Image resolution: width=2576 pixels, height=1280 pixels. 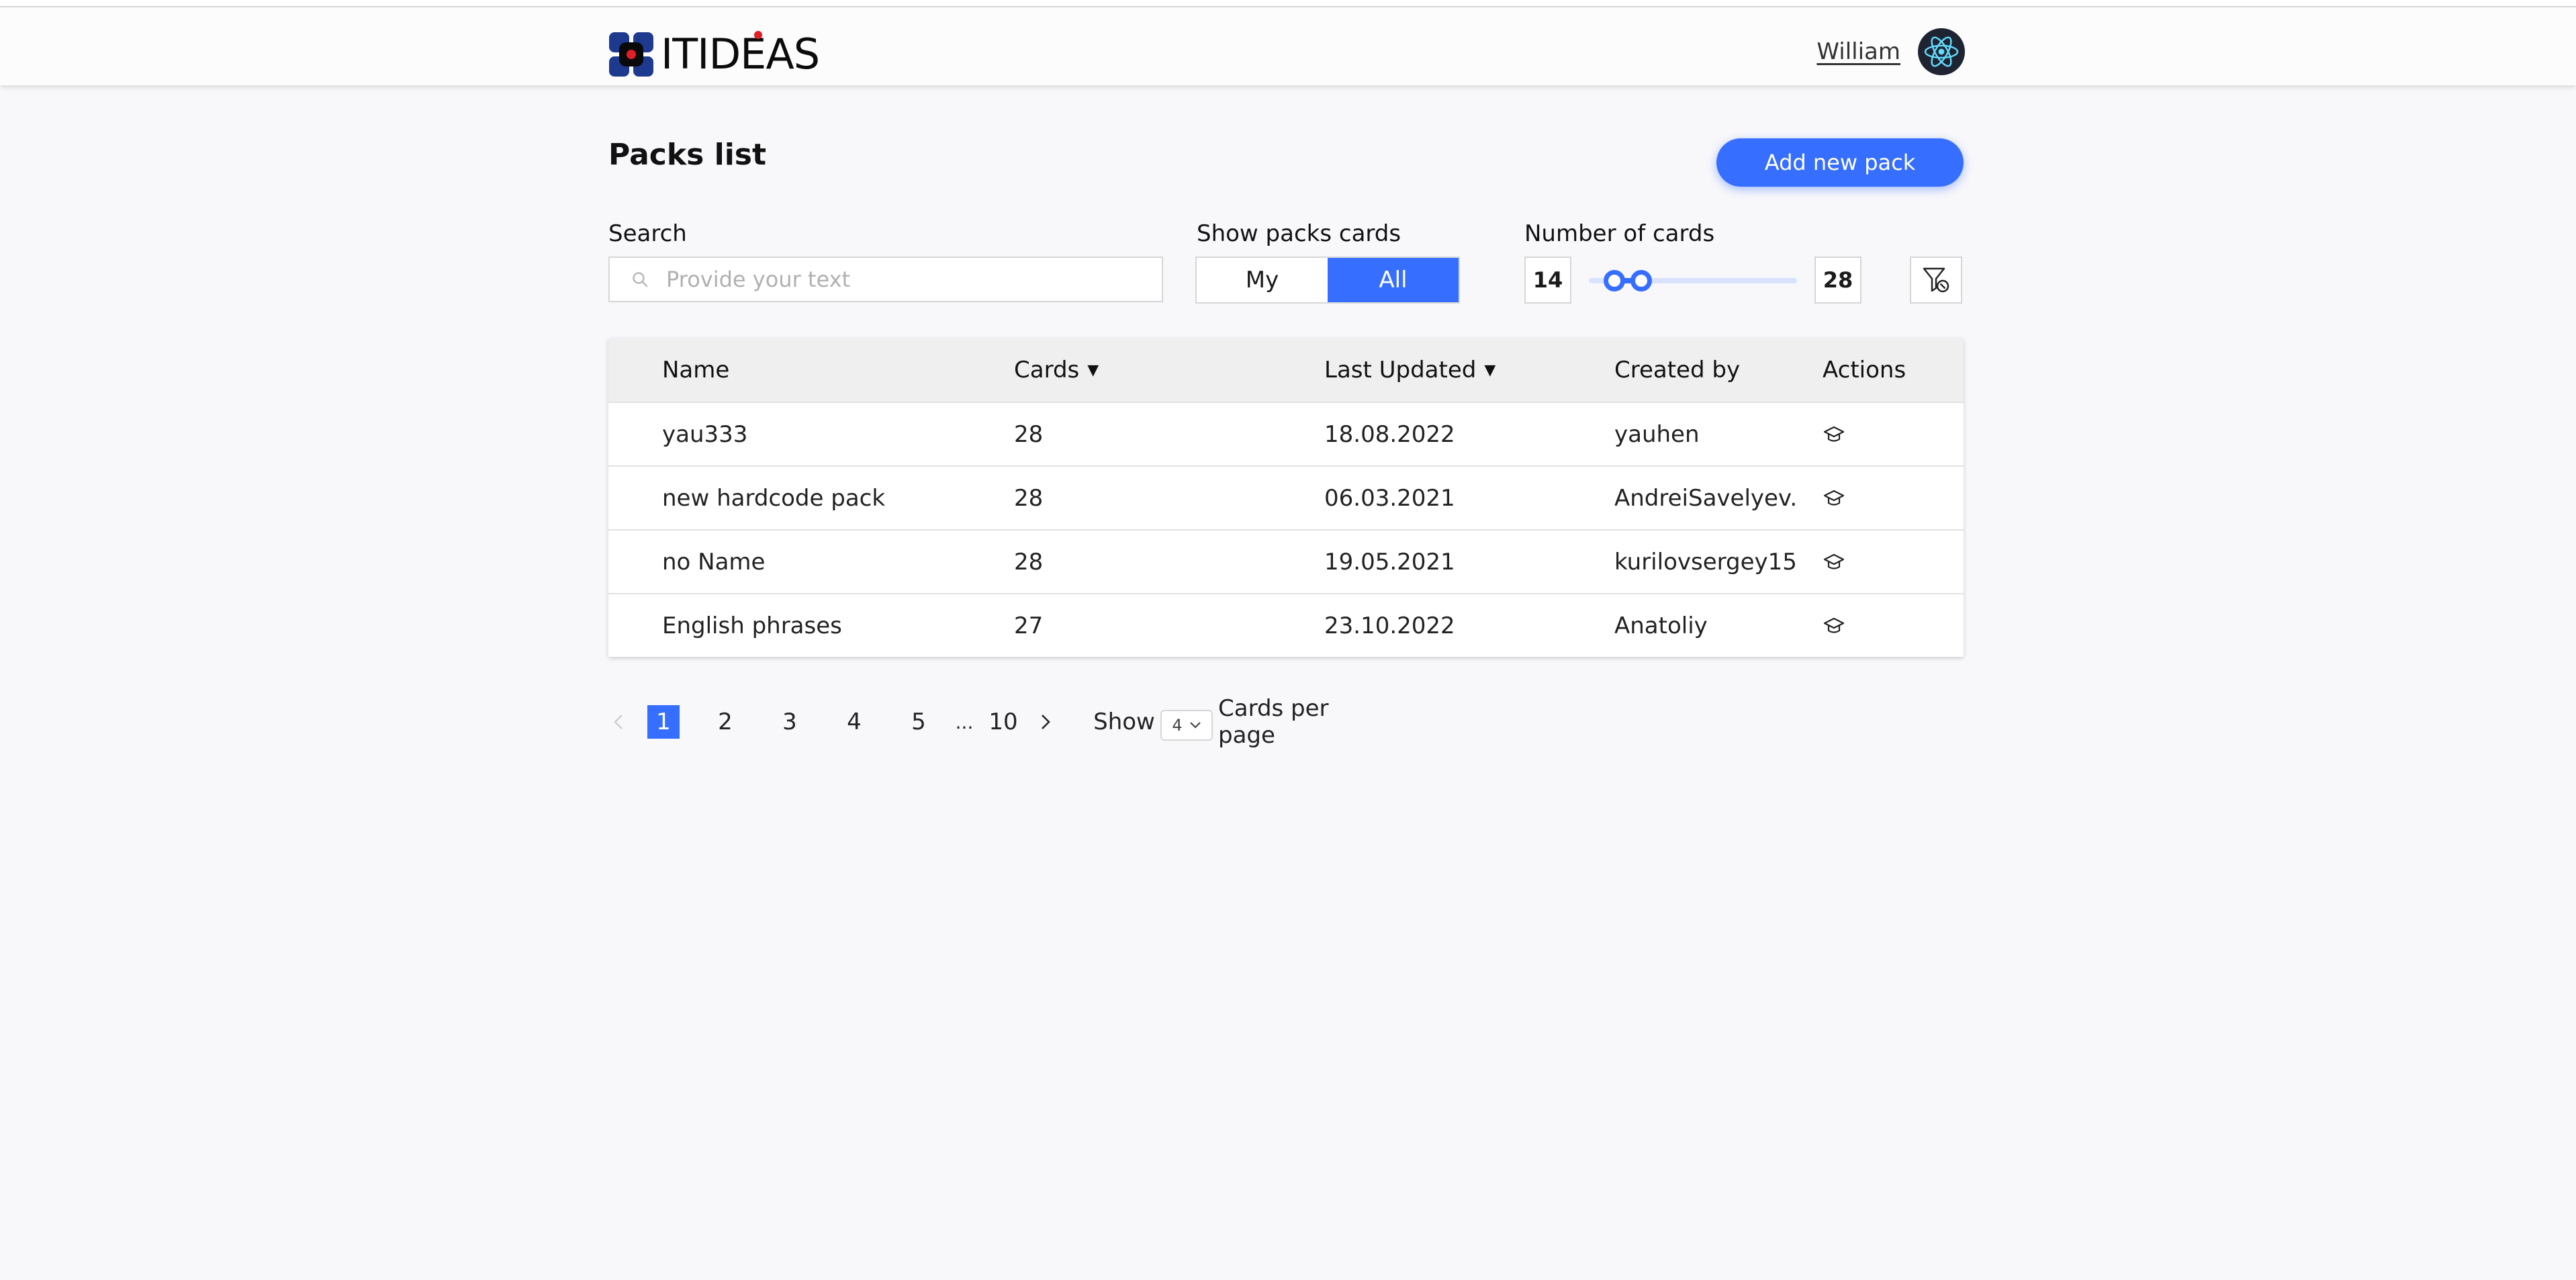 I want to click on pack-updated: 23.10.2022, so click(x=1389, y=625).